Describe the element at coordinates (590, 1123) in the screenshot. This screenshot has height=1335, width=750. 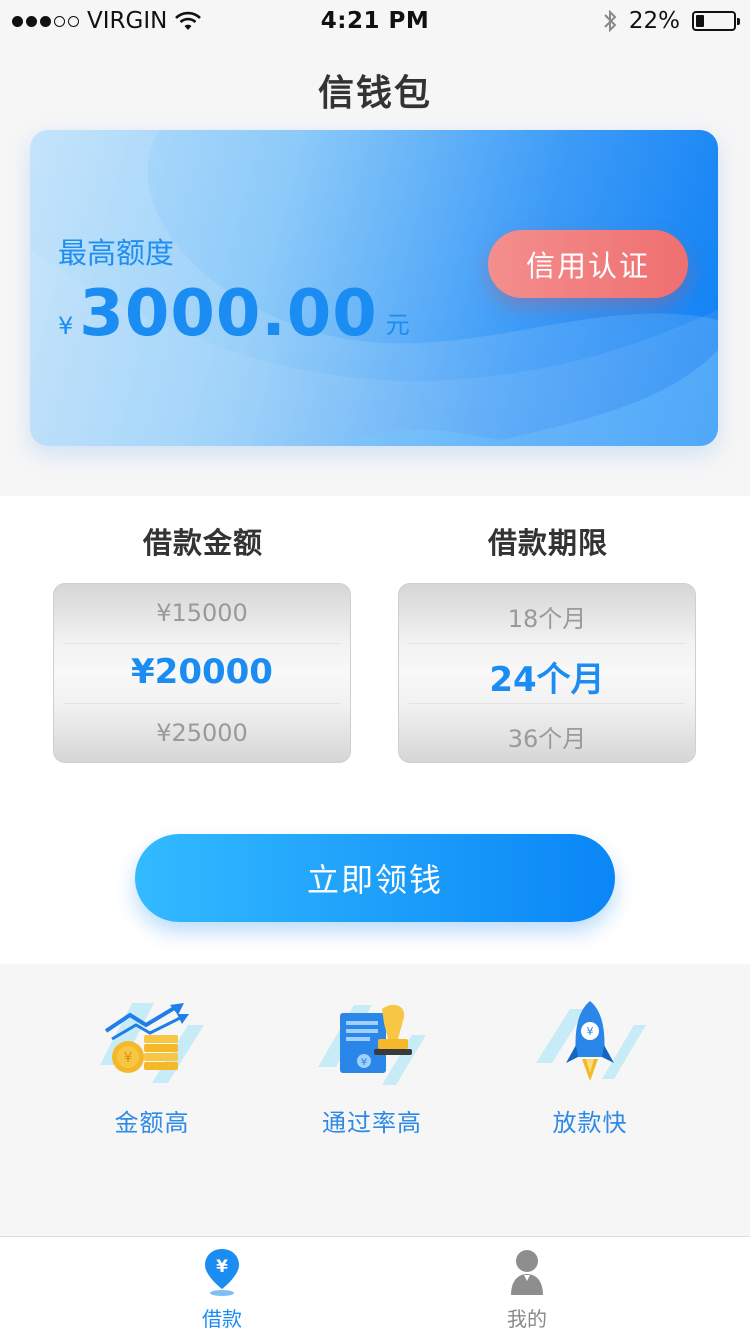
I see `feature-label: 放款快` at that location.